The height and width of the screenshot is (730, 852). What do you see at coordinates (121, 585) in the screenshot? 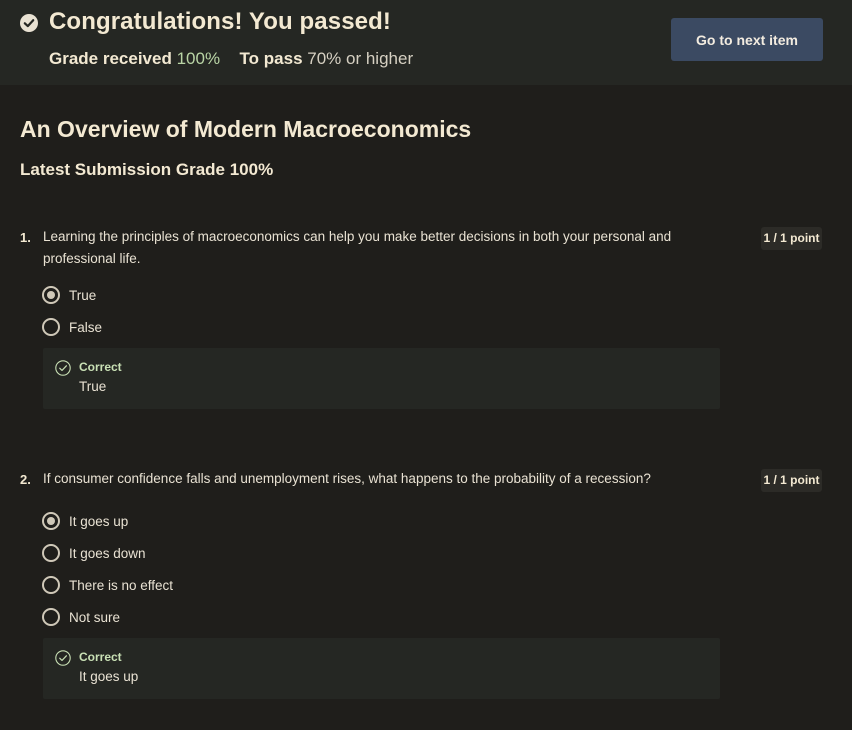
I see `option-label: There is no effect` at bounding box center [121, 585].